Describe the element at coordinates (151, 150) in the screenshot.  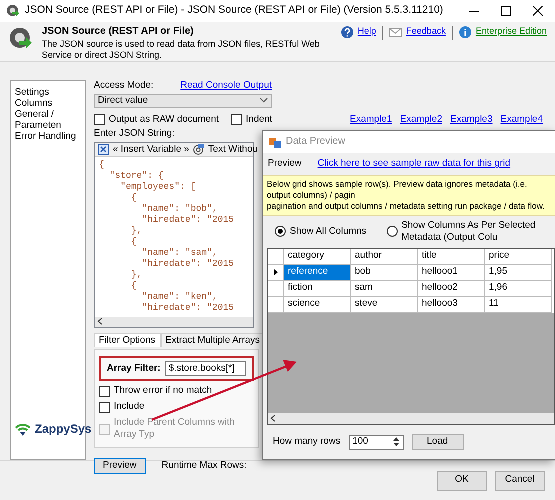
I see `toolbar-button: « Insert Variable »` at that location.